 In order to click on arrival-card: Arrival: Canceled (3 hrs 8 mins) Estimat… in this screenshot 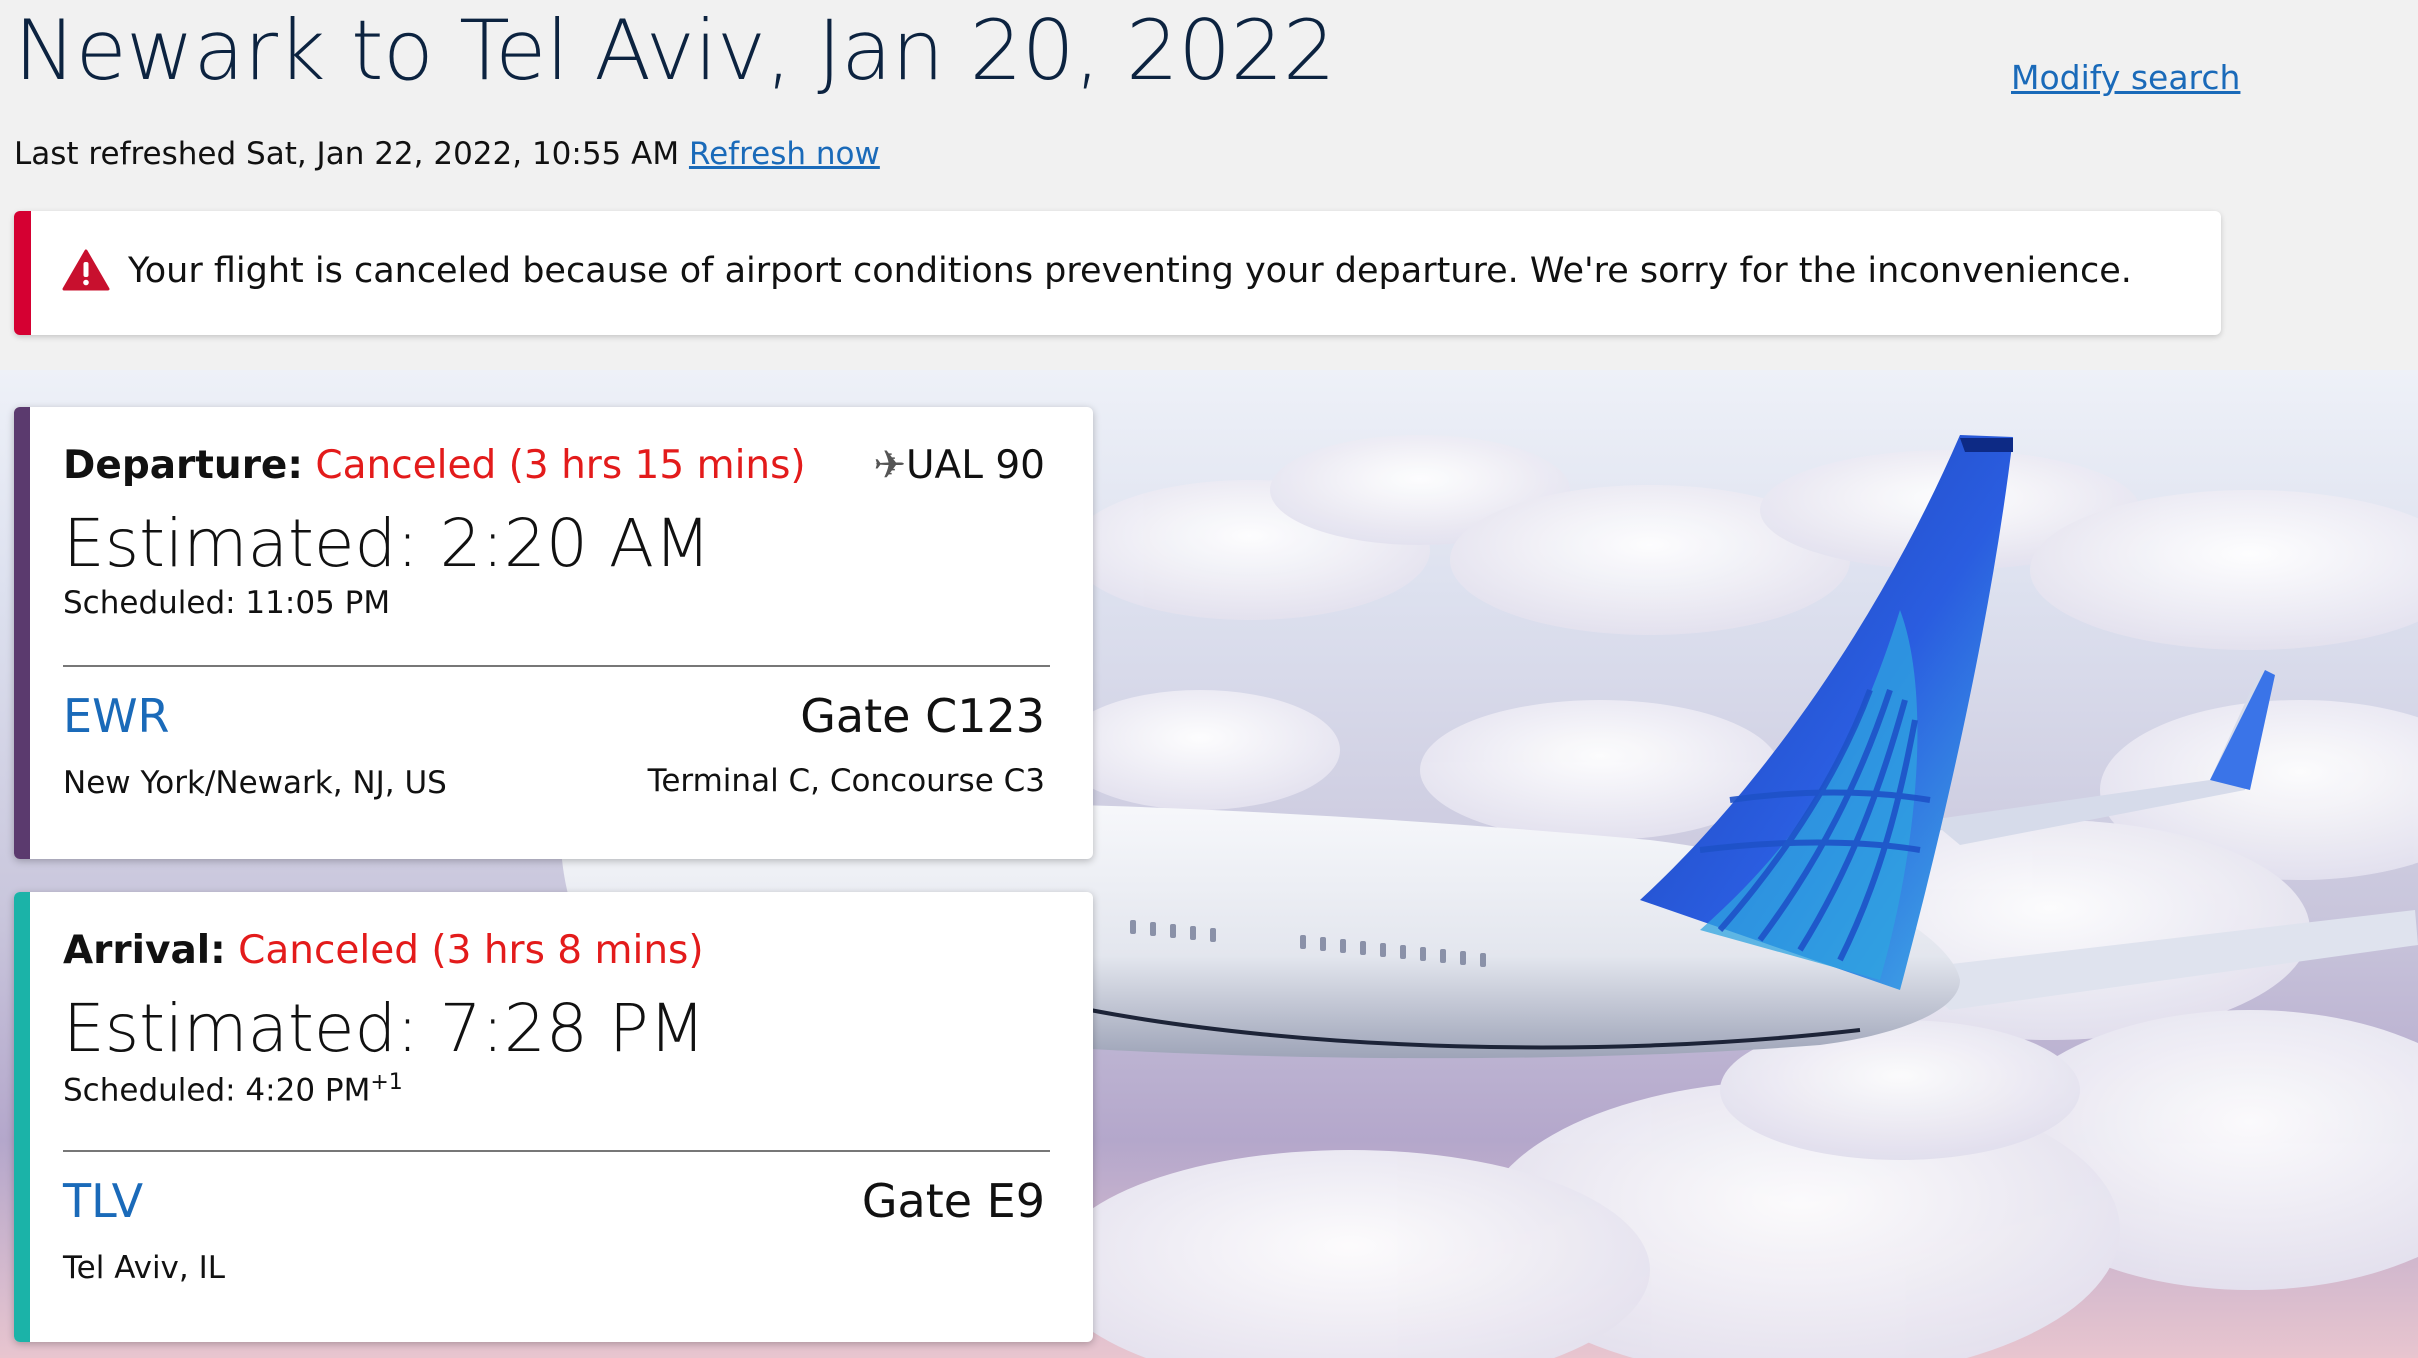, I will do `click(553, 1117)`.